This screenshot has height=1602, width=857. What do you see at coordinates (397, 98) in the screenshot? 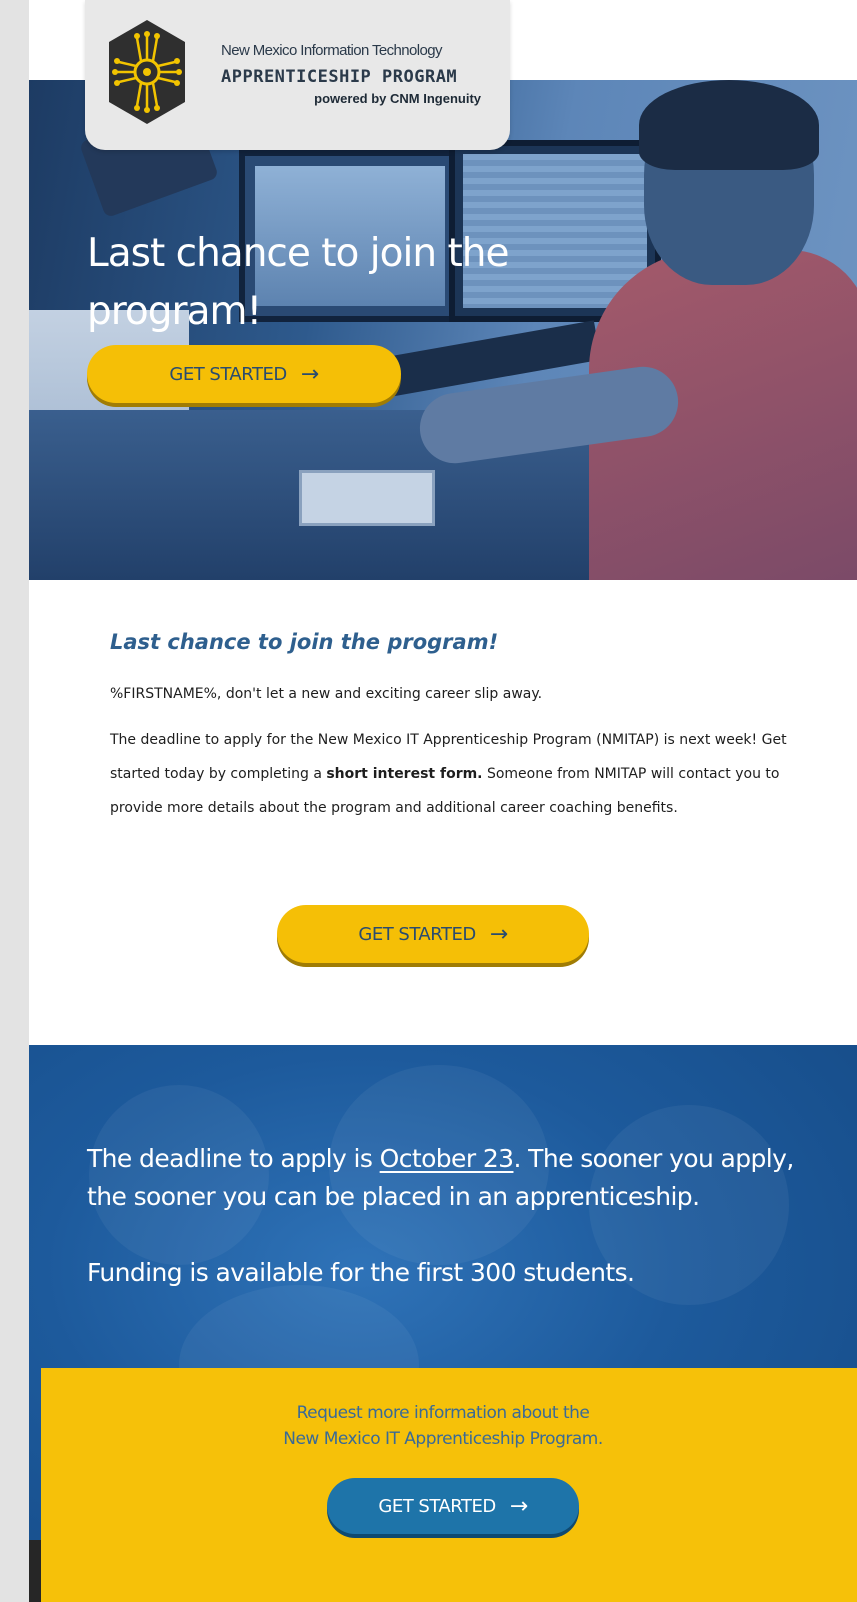
I see `logo-powered-by: powered by CNM Ingenuity` at bounding box center [397, 98].